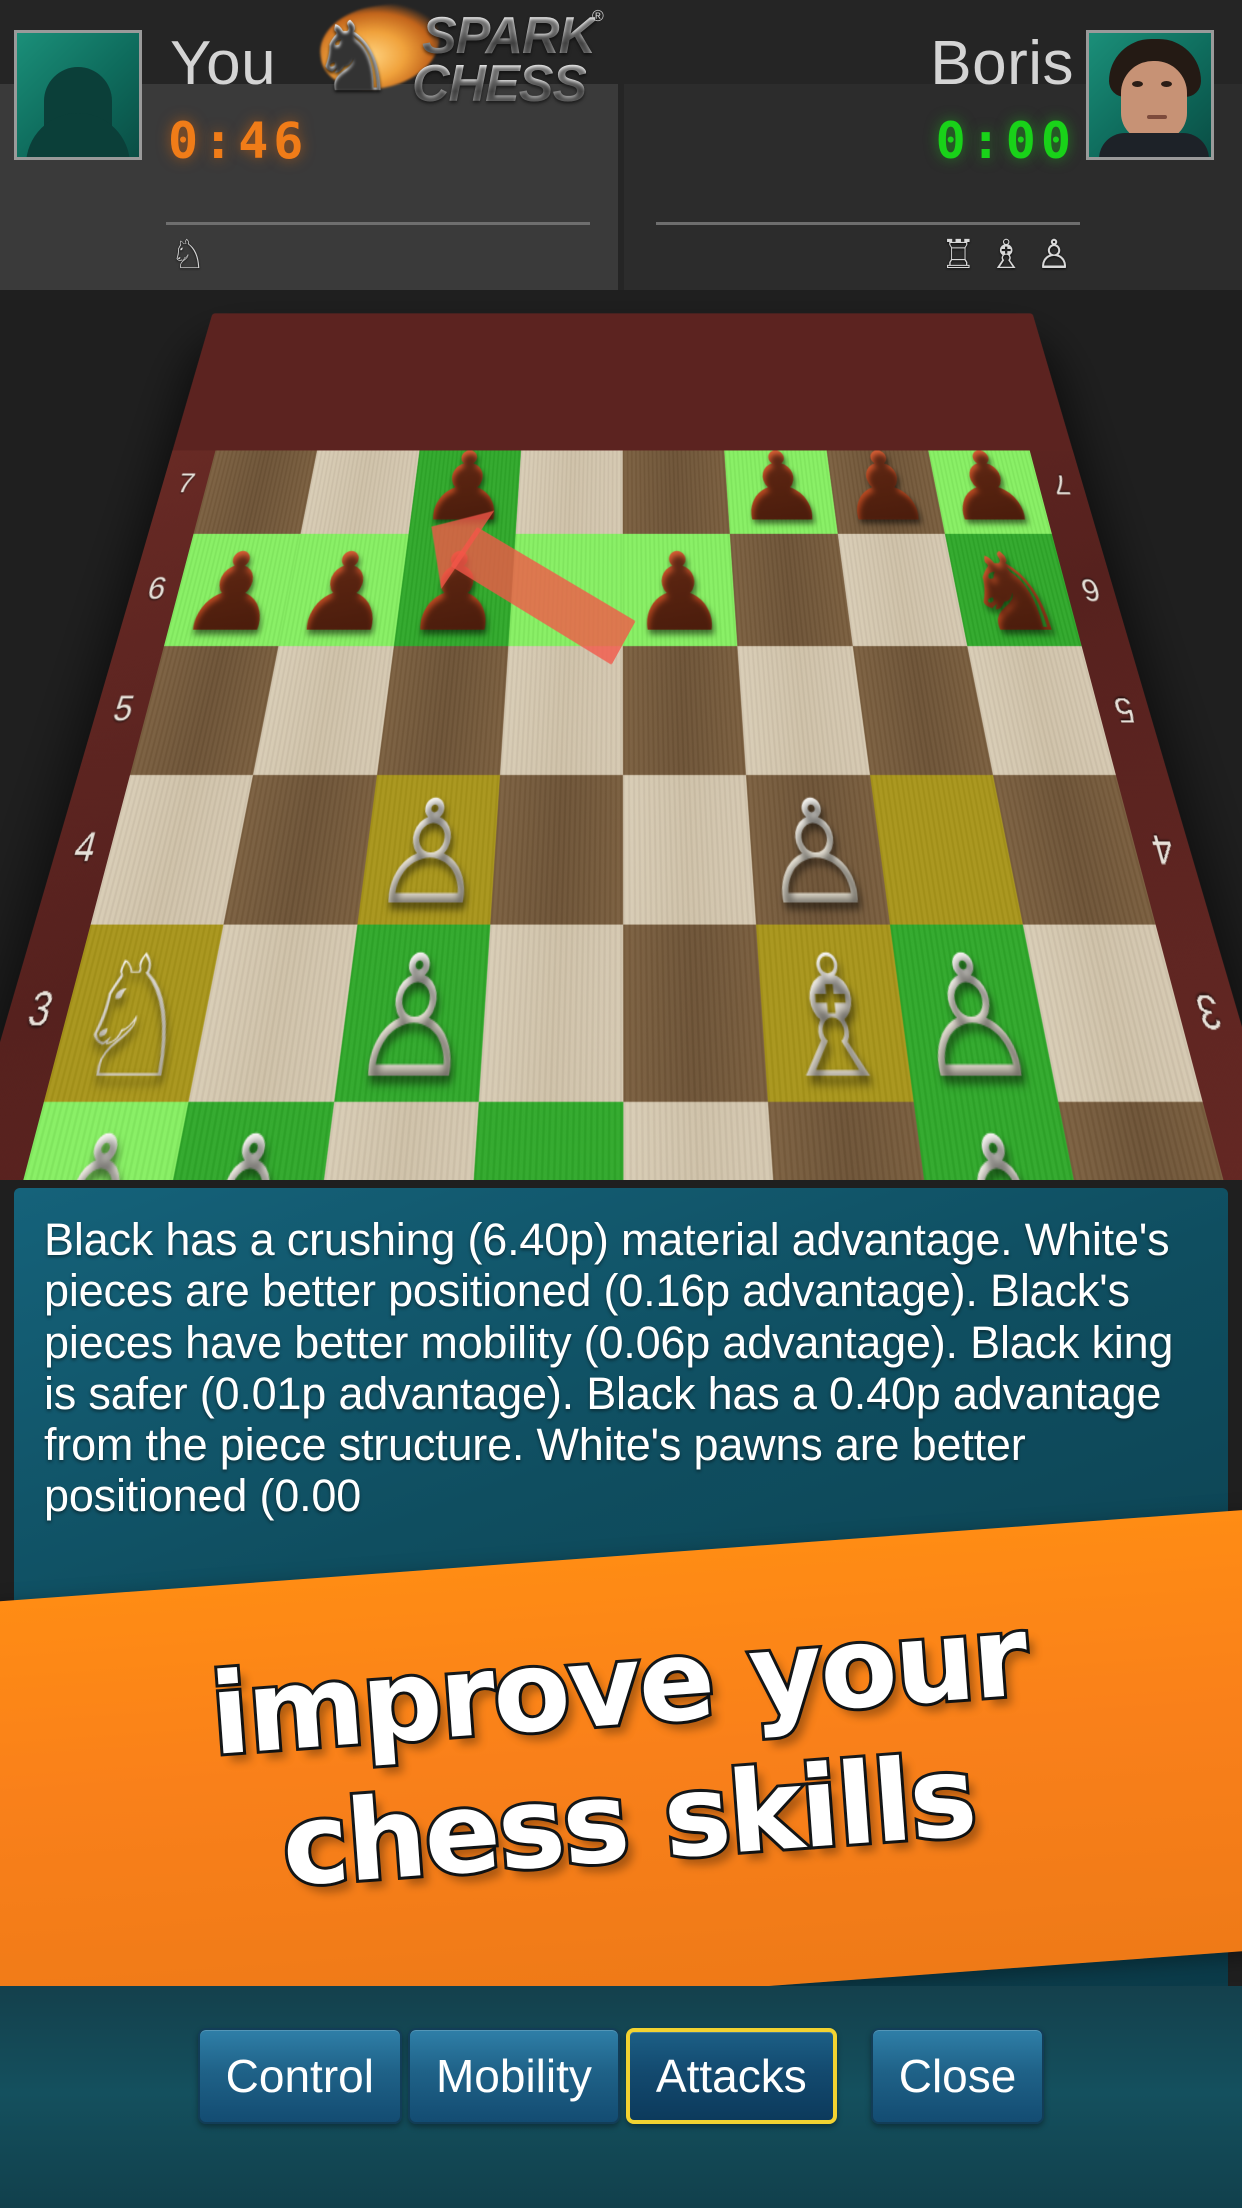 This screenshot has height=2208, width=1242. I want to click on board-square-e8: ♚, so click(673, 394).